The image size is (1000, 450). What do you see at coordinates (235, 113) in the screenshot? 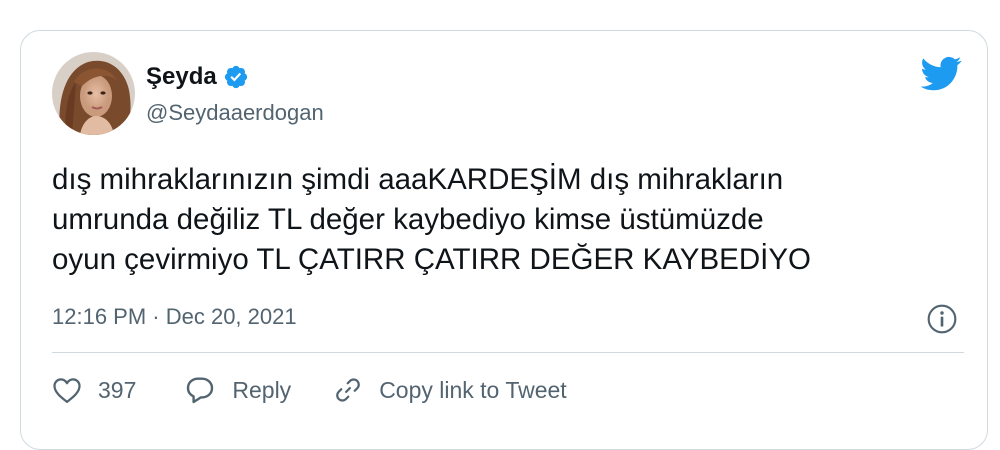
I see `author-handle: @Seydaaerdogan` at bounding box center [235, 113].